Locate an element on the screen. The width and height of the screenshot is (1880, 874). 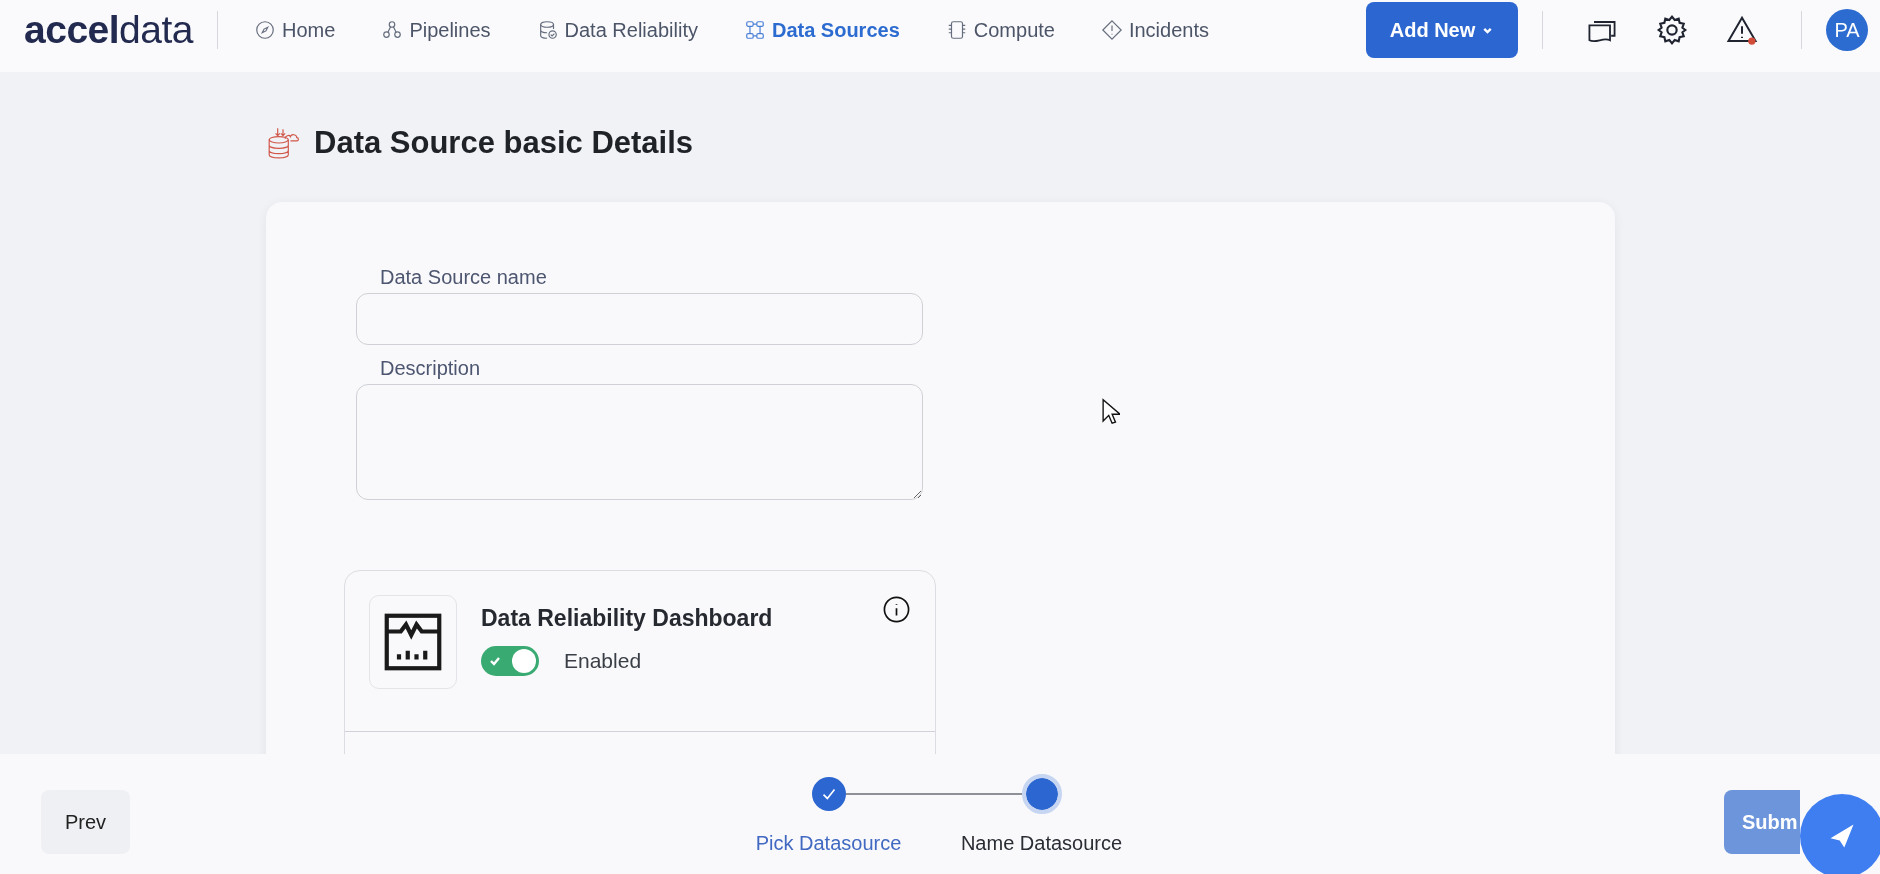
chat-launcher is located at coordinates (1840, 834).